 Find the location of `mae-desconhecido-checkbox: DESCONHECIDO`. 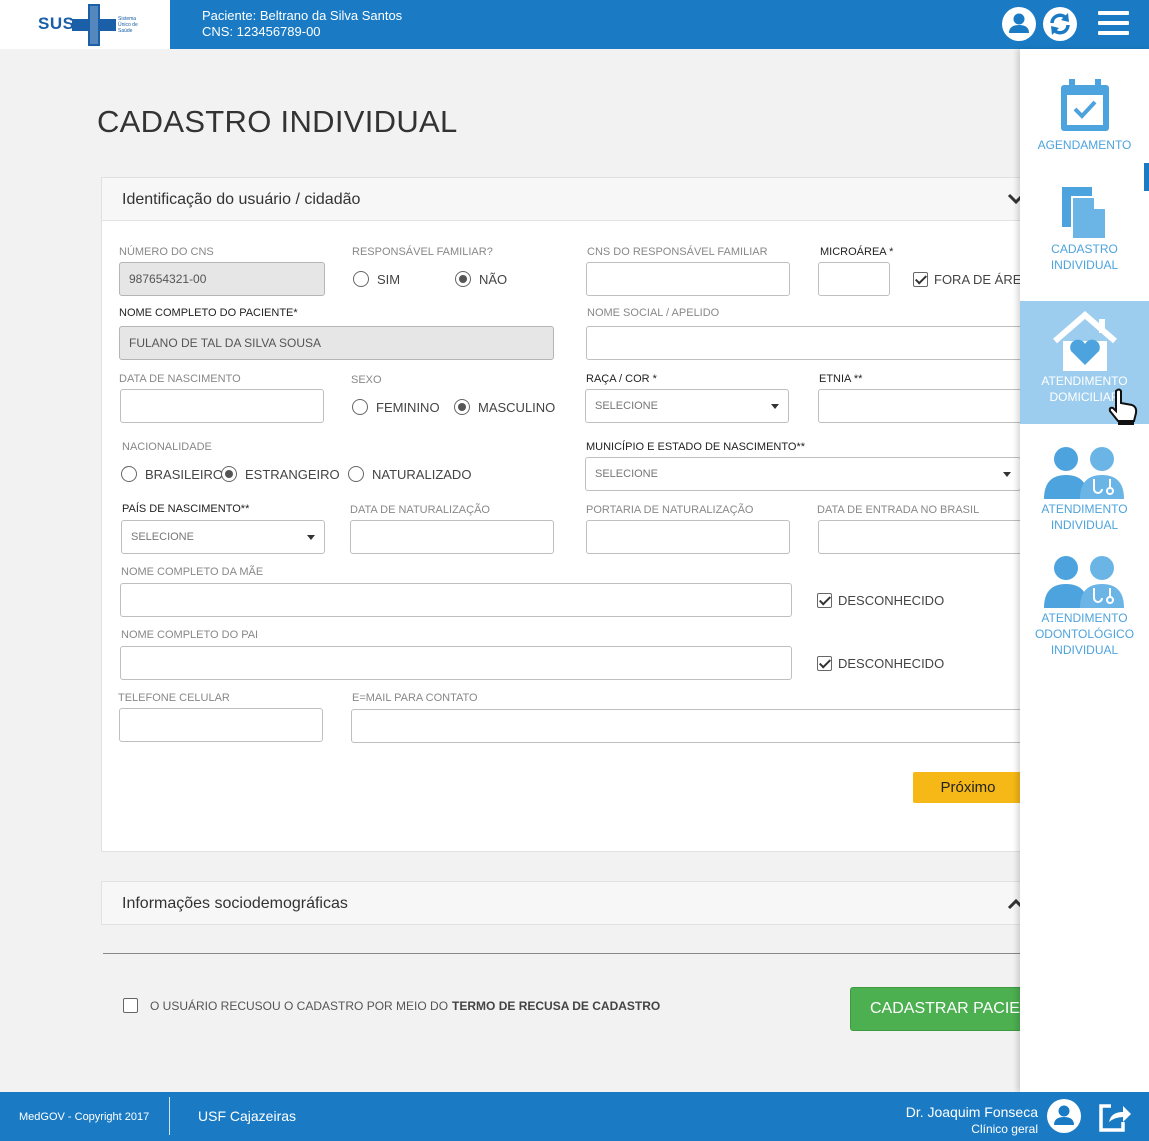

mae-desconhecido-checkbox: DESCONHECIDO is located at coordinates (880, 600).